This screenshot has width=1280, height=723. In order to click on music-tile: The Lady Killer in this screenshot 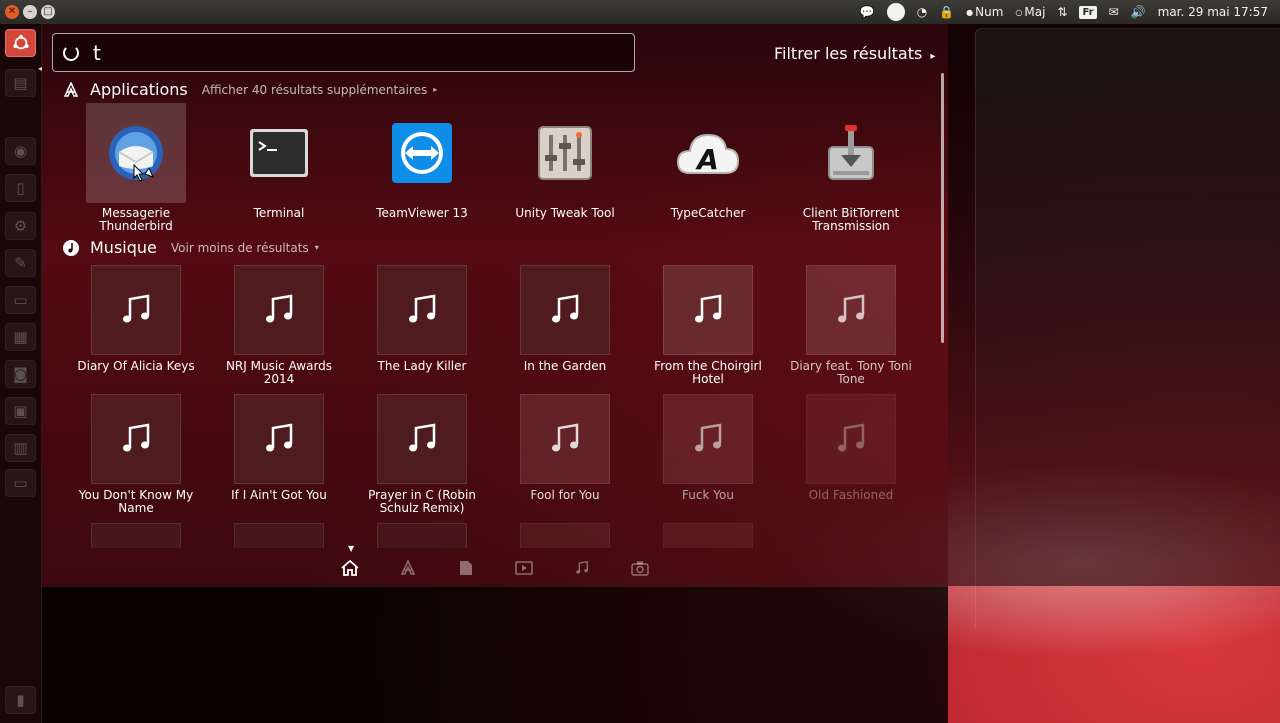, I will do `click(422, 319)`.